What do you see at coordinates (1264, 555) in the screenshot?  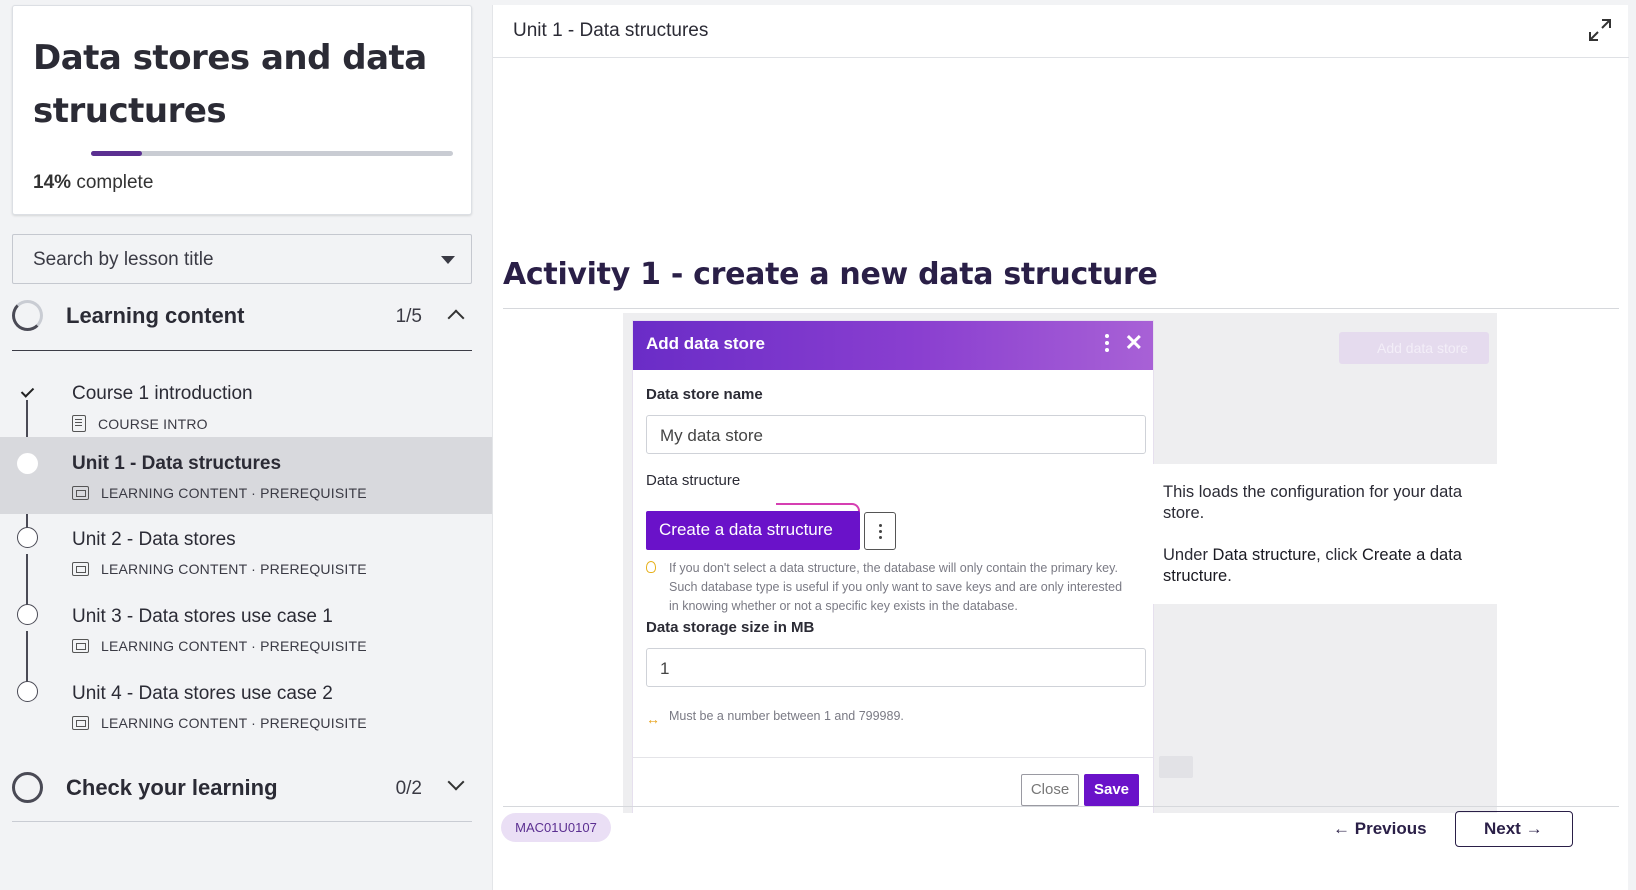 I see `callout-emphasis: Data structure` at bounding box center [1264, 555].